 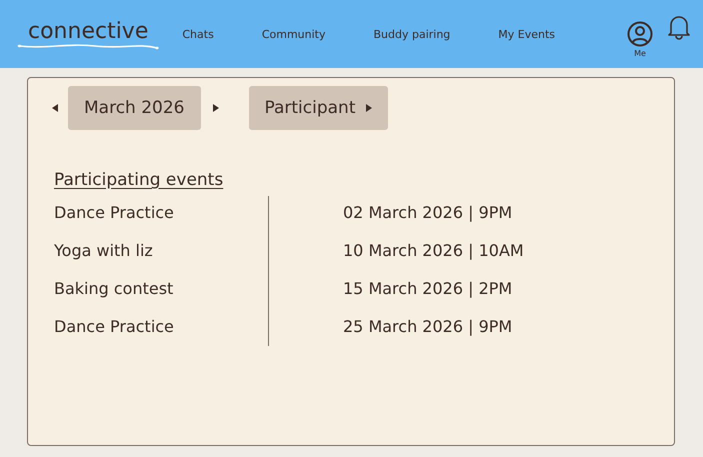 What do you see at coordinates (215, 108) in the screenshot?
I see `right-arrow-icon` at bounding box center [215, 108].